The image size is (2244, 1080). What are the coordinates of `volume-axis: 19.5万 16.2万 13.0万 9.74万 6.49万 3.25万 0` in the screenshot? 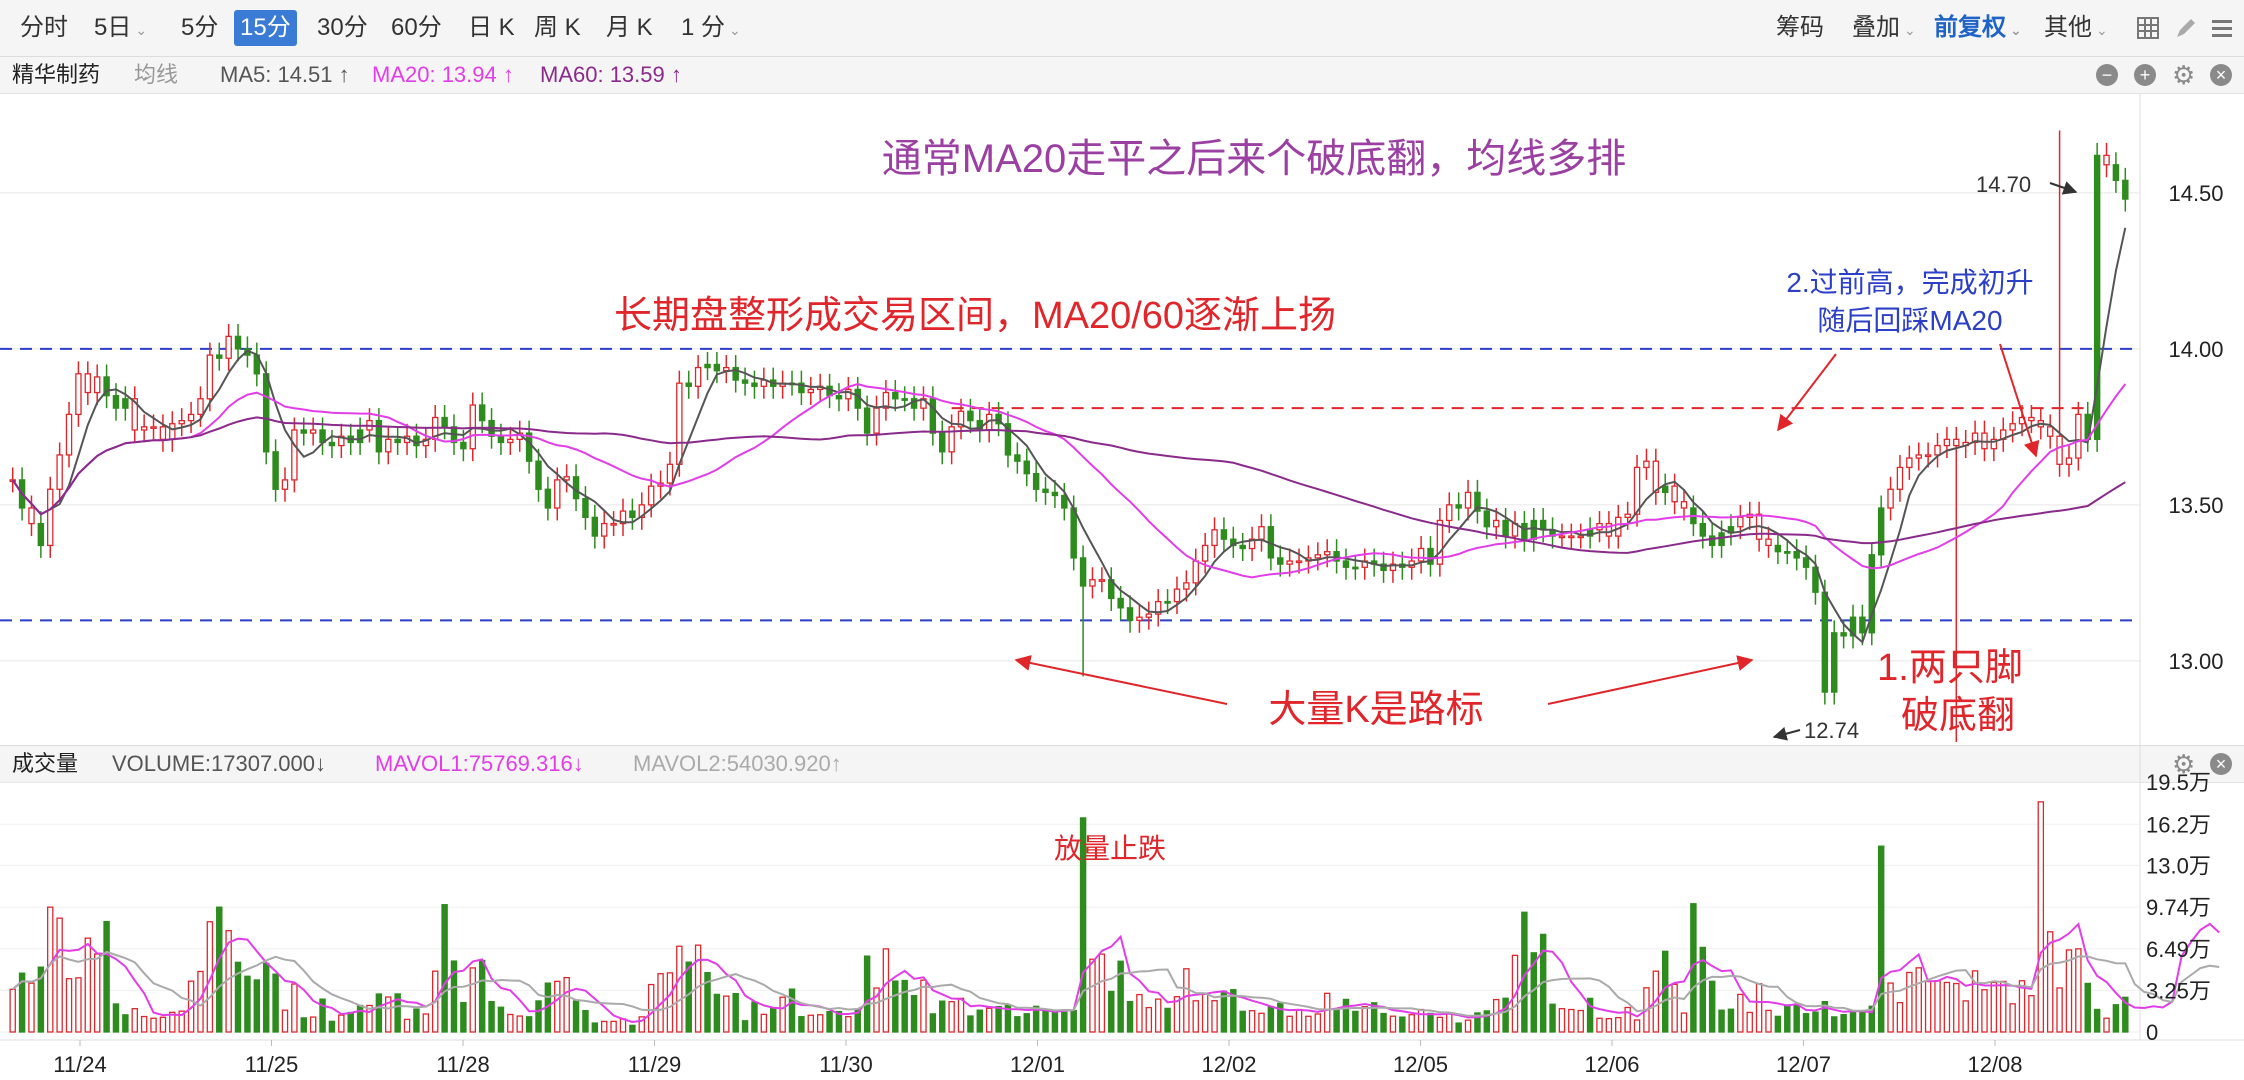 It's located at (2178, 907).